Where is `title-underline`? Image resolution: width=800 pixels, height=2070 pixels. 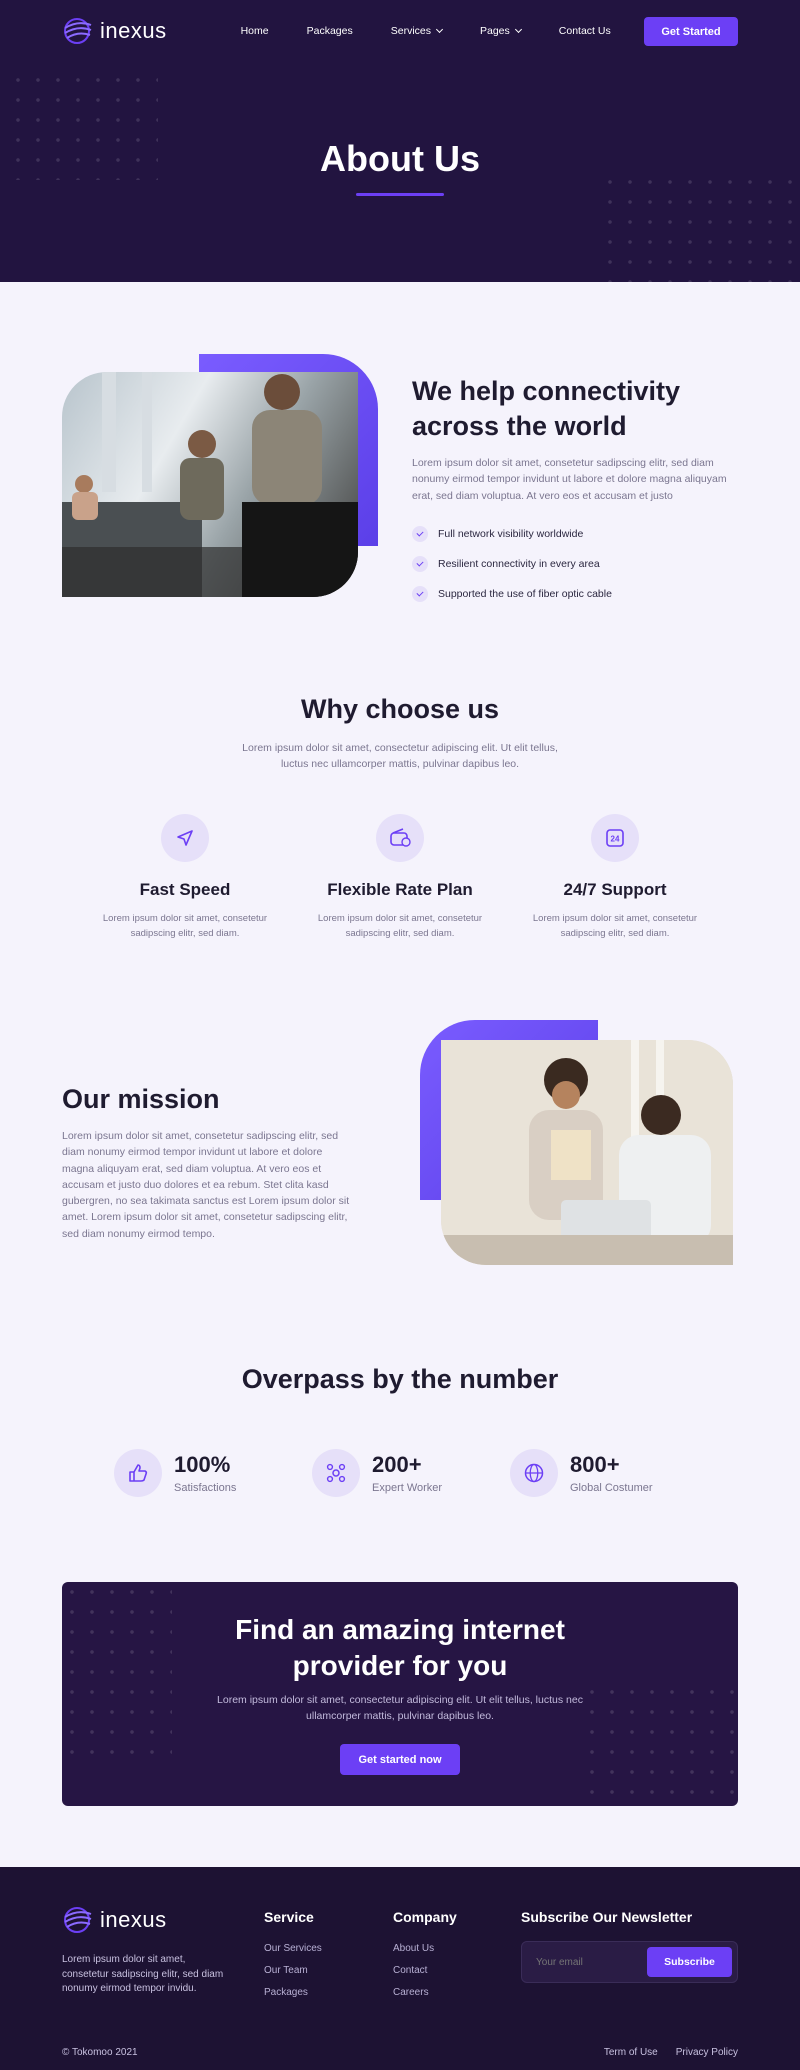 title-underline is located at coordinates (400, 194).